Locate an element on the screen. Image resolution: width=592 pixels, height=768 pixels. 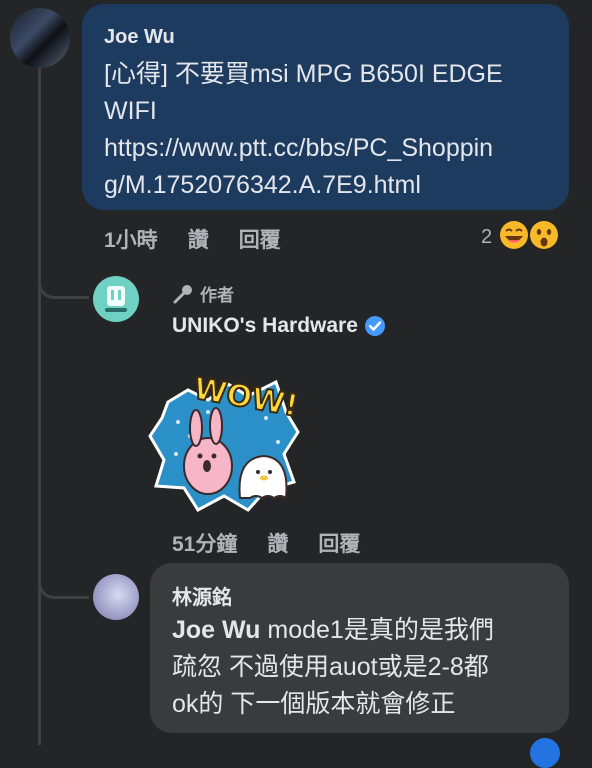
comment-actions: 51分鐘 讚 回覆 is located at coordinates (266, 543).